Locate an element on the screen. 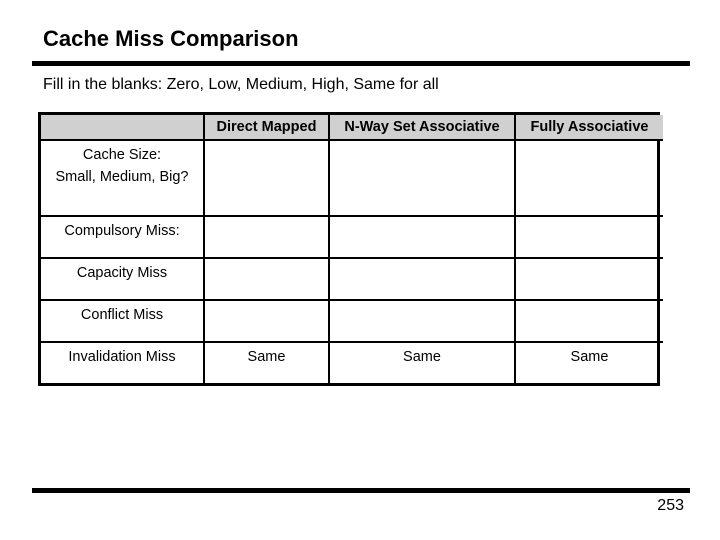  table-row: Conflict Miss is located at coordinates (352, 321).